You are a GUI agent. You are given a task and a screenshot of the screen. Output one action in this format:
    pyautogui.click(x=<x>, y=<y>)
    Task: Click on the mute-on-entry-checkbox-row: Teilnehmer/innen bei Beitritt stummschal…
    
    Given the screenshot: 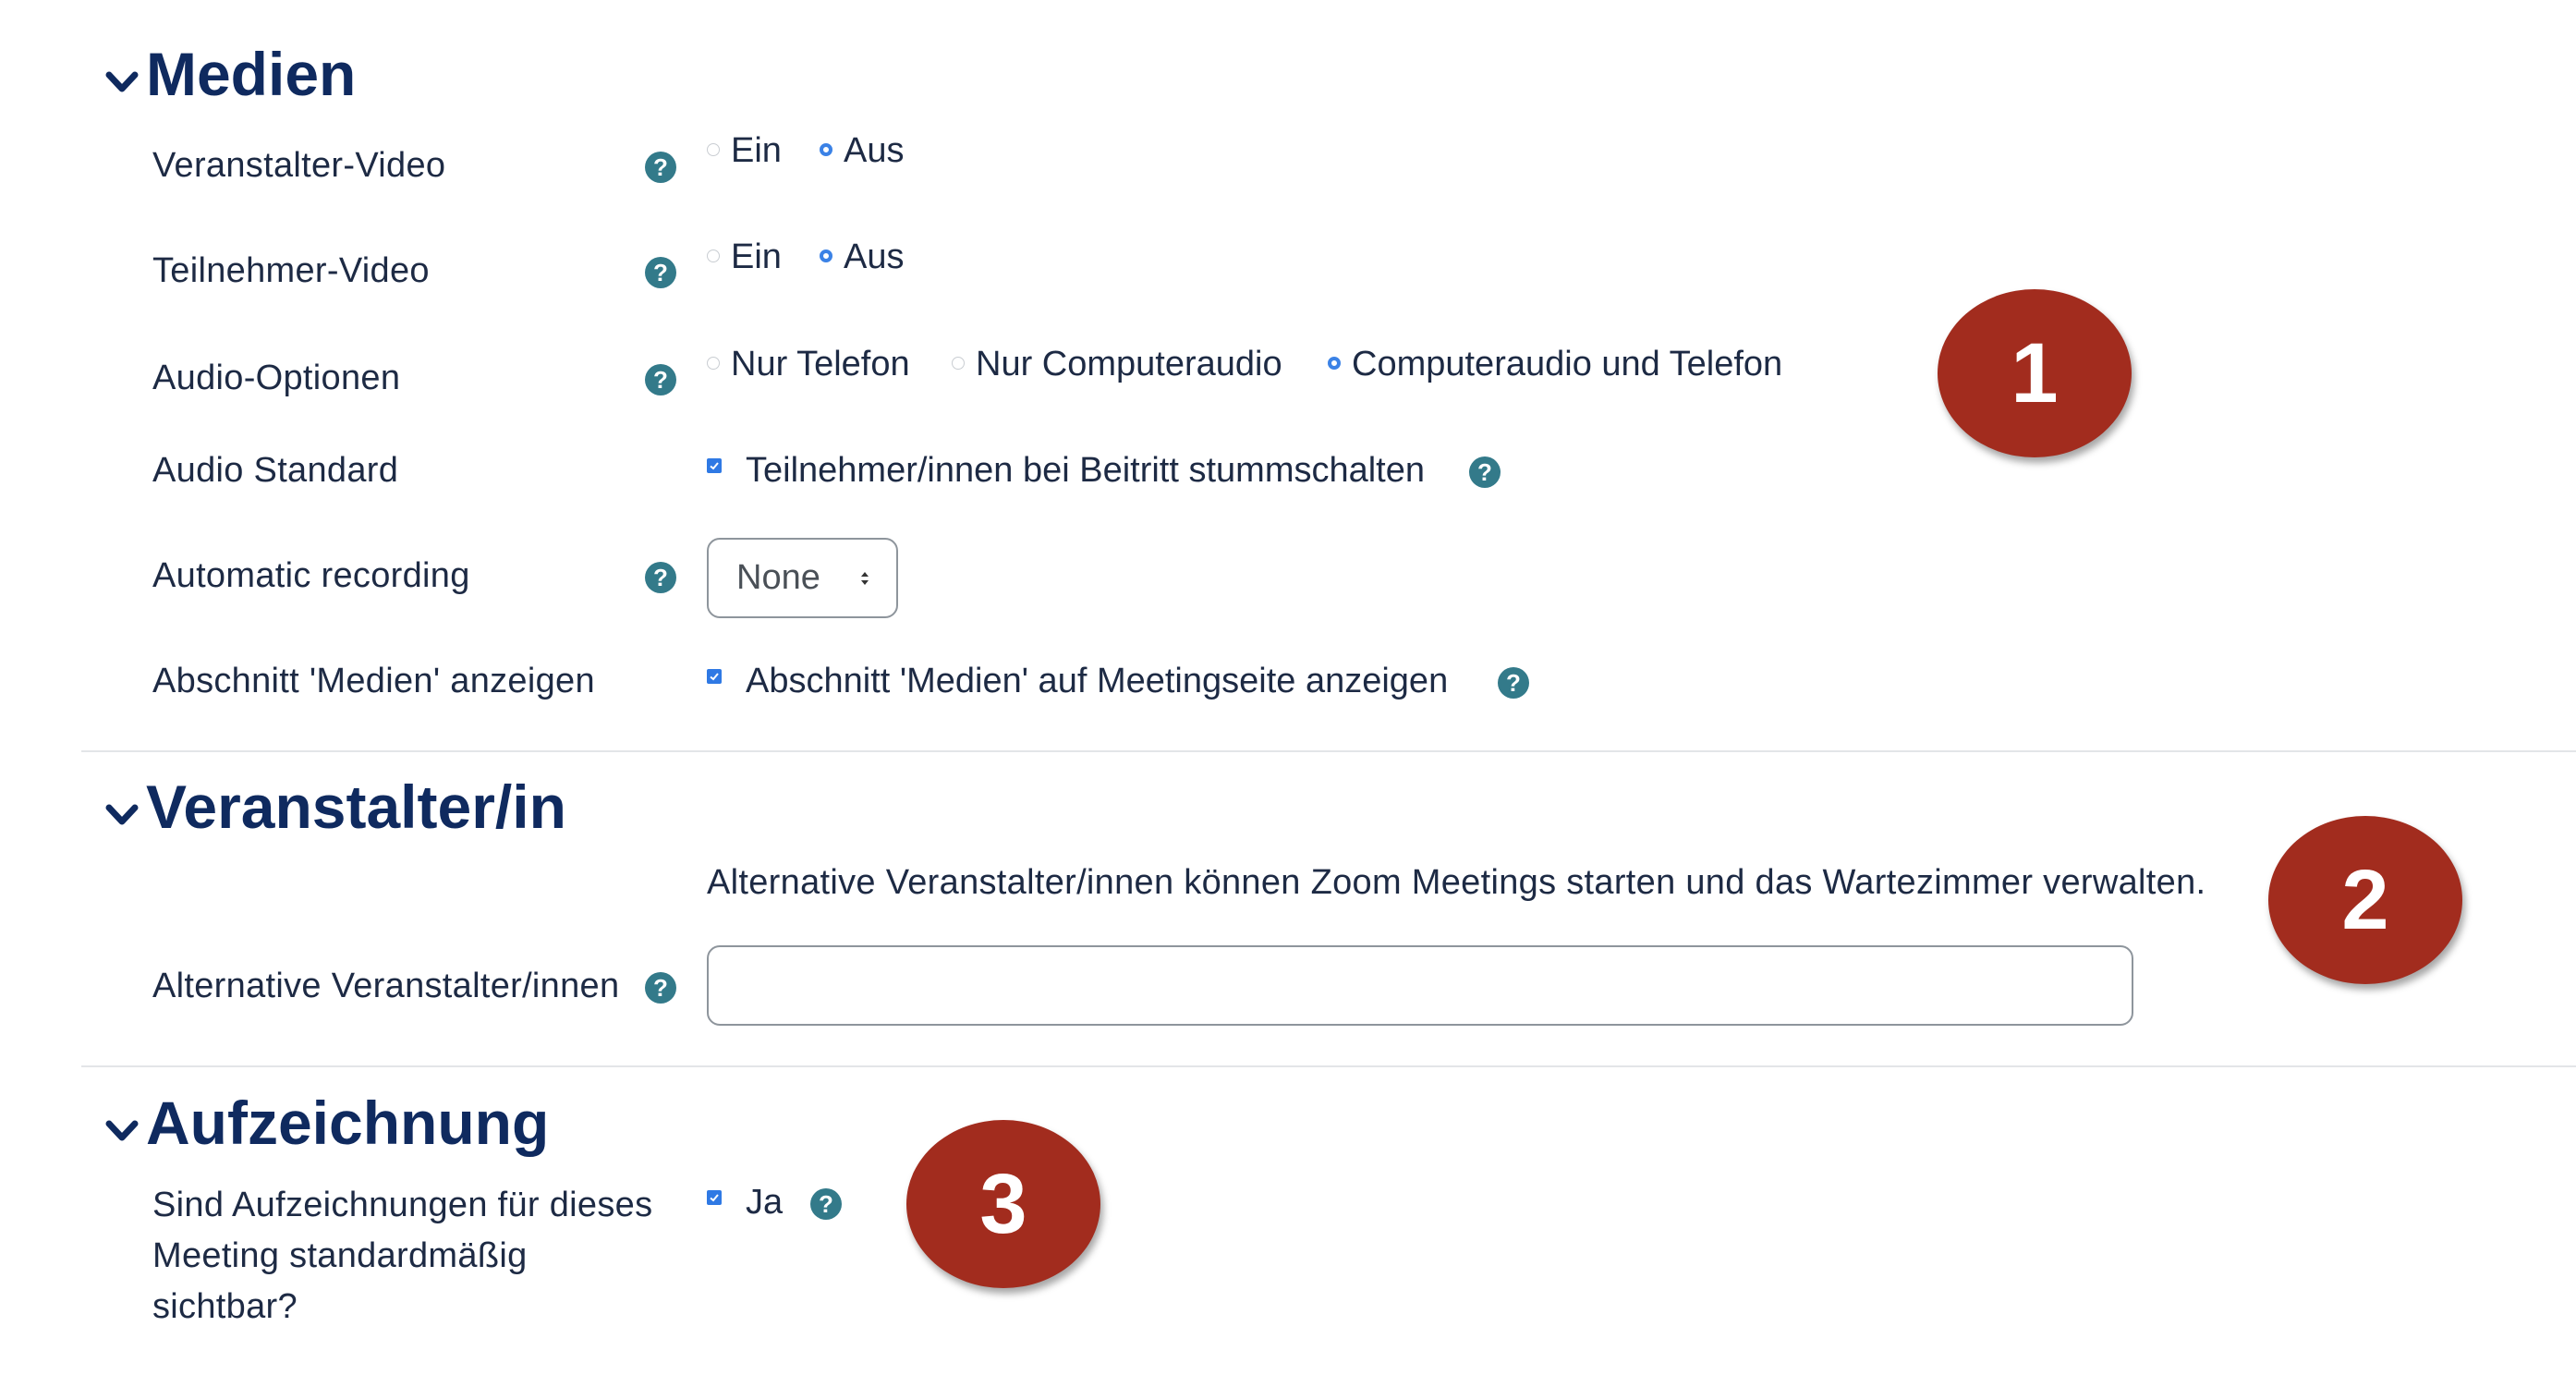 What is the action you would take?
    pyautogui.click(x=1066, y=471)
    